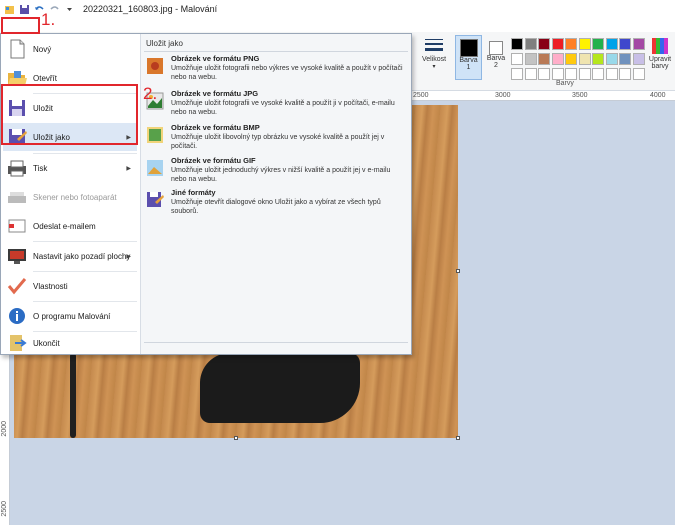 The image size is (675, 525). Describe the element at coordinates (69, 9) in the screenshot. I see `customize-toolbar-icon` at that location.